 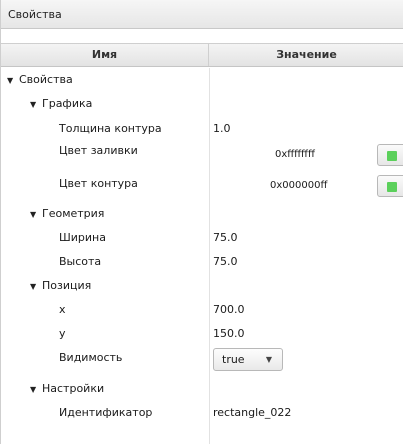 I want to click on property-label: Видимость, so click(x=91, y=357).